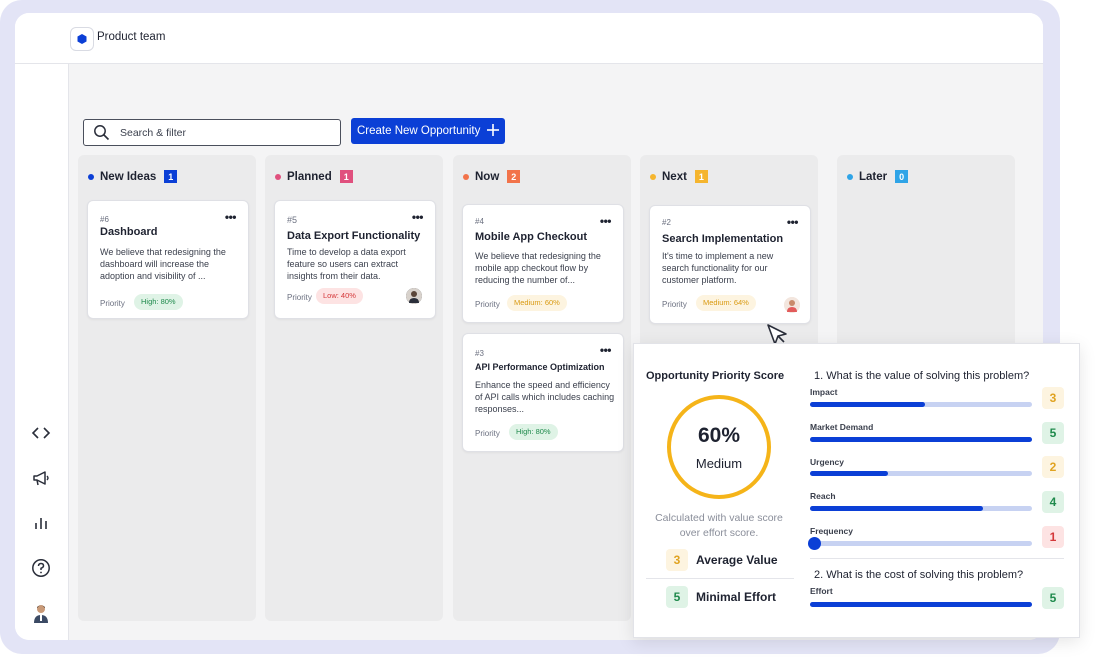  What do you see at coordinates (153, 133) in the screenshot?
I see `search-placeholder: Search & filter` at bounding box center [153, 133].